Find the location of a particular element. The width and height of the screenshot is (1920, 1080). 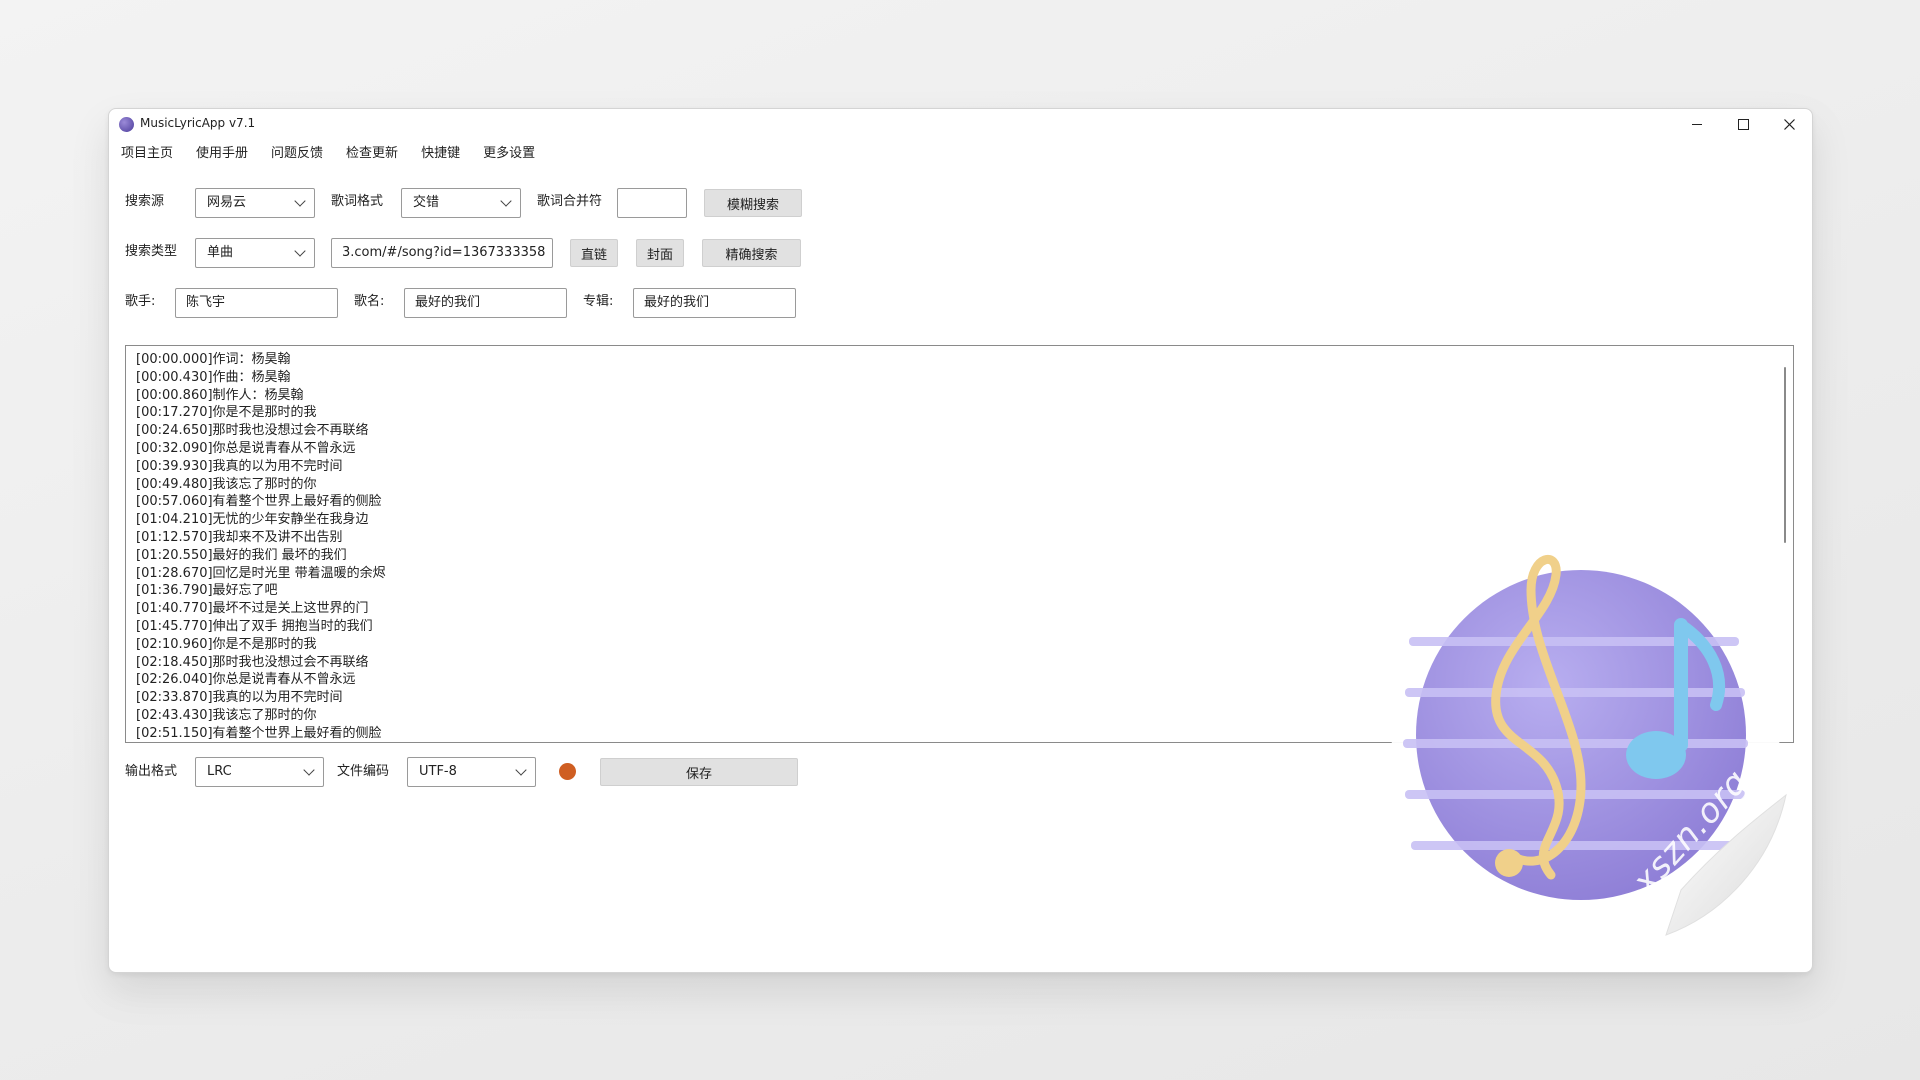

lyric-line: [00:00.000]作词：杨昊翰 is located at coordinates (213, 359).